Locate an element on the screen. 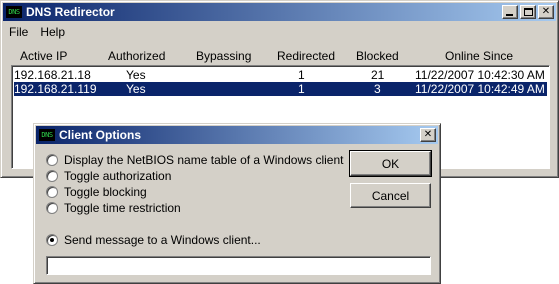 Image resolution: width=559 pixels, height=284 pixels. cancel-button: Cancel is located at coordinates (390, 195).